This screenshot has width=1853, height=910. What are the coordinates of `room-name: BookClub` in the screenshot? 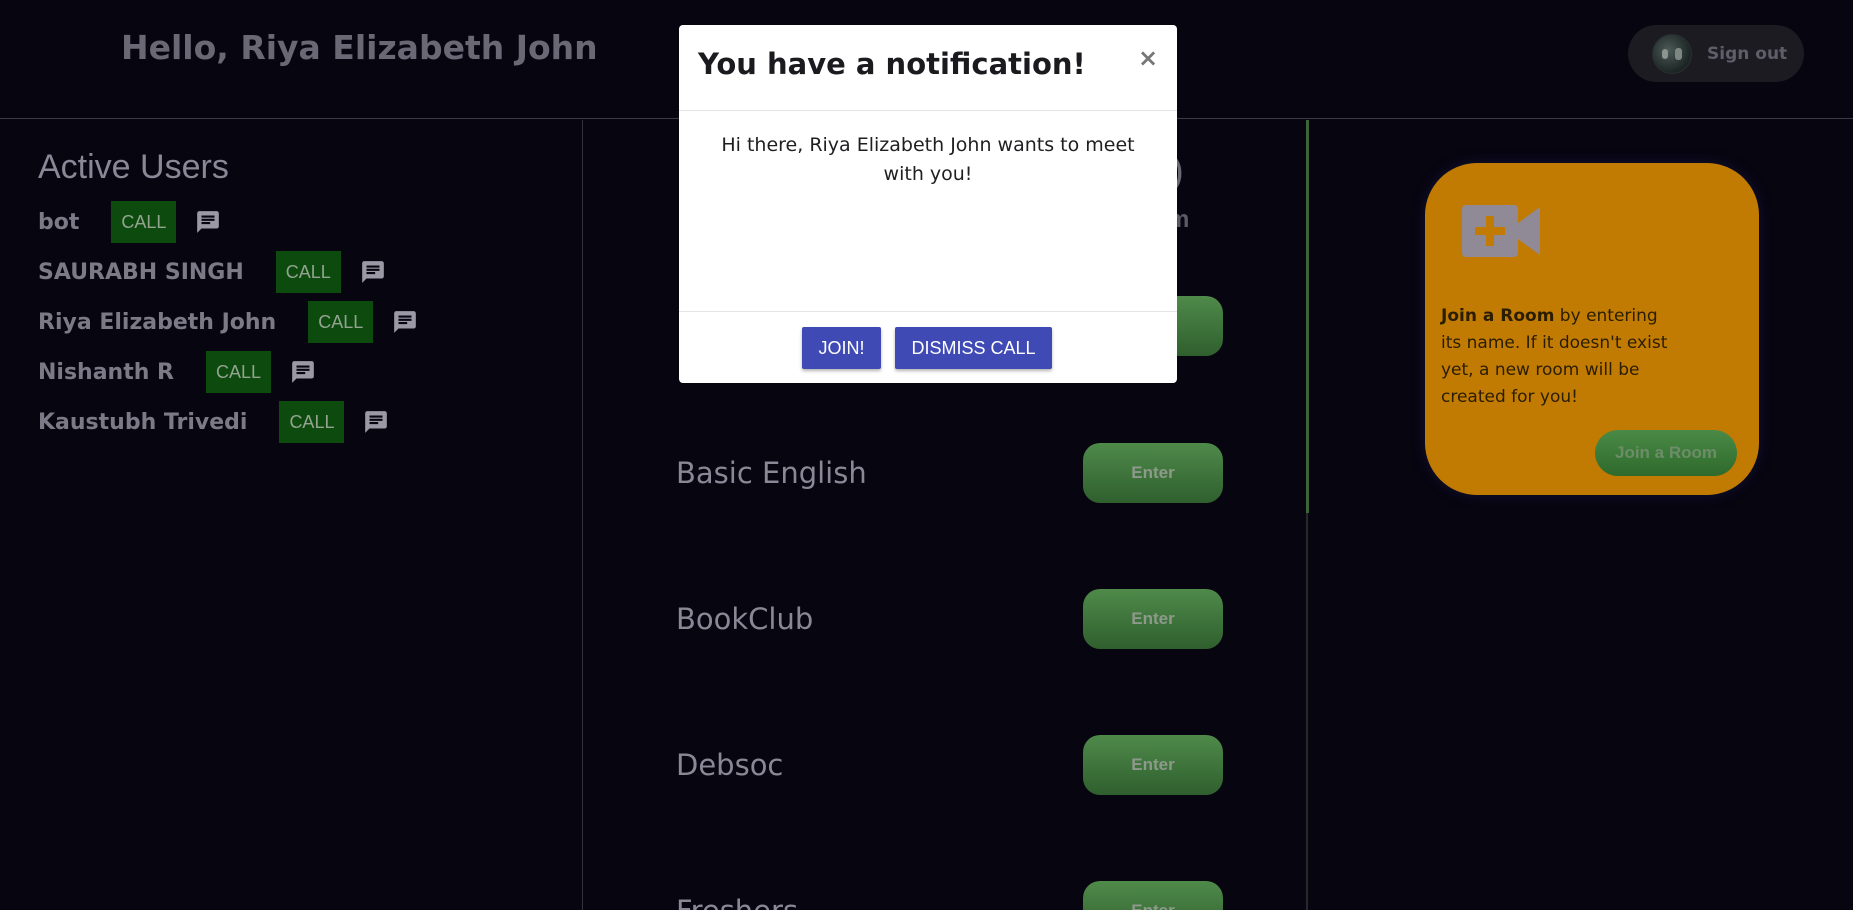 It's located at (745, 619).